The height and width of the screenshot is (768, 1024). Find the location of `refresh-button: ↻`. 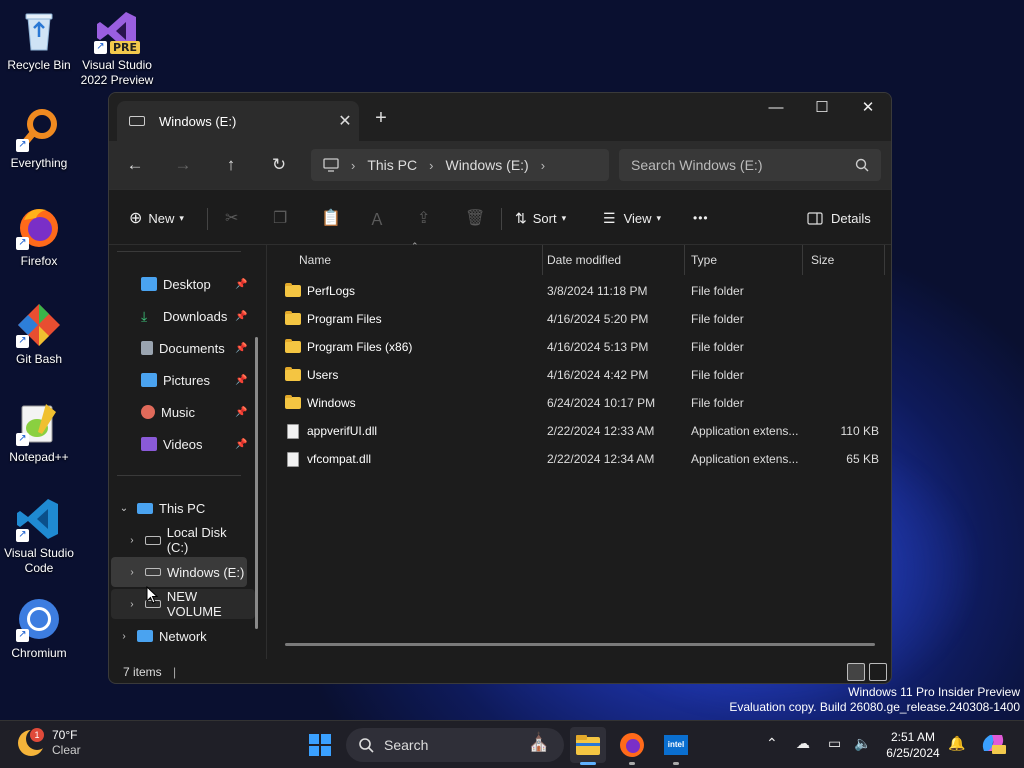

refresh-button: ↻ is located at coordinates (279, 165).